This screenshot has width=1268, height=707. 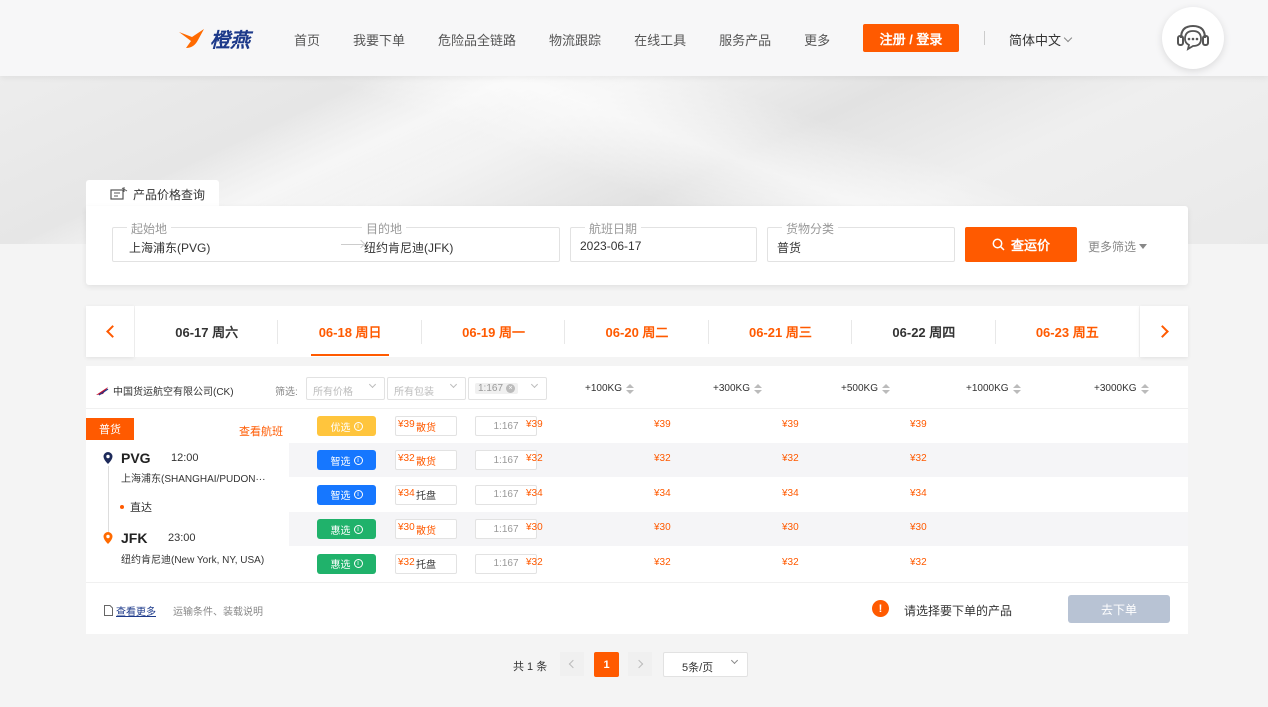 What do you see at coordinates (207, 331) in the screenshot?
I see `date-tab: 06-17 周六` at bounding box center [207, 331].